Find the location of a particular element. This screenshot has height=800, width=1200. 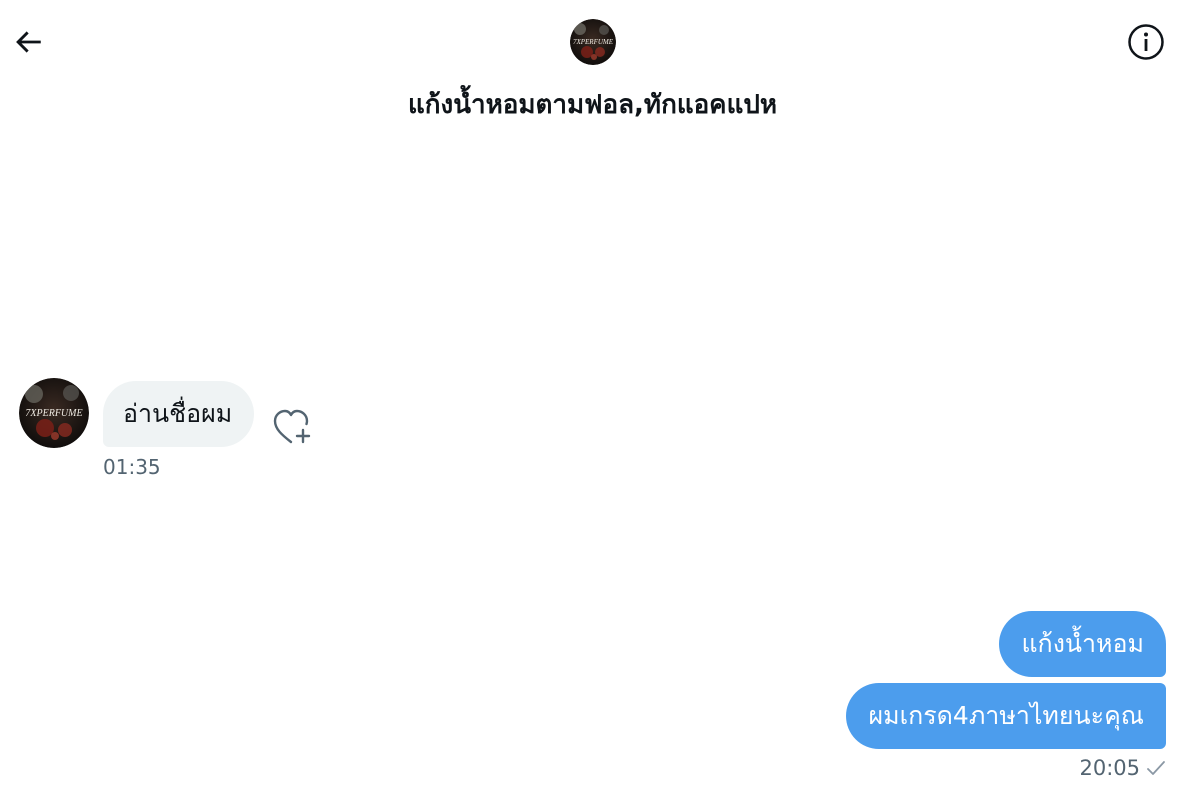

incoming-message-bubble: อ่านชื่อผม is located at coordinates (179, 414).